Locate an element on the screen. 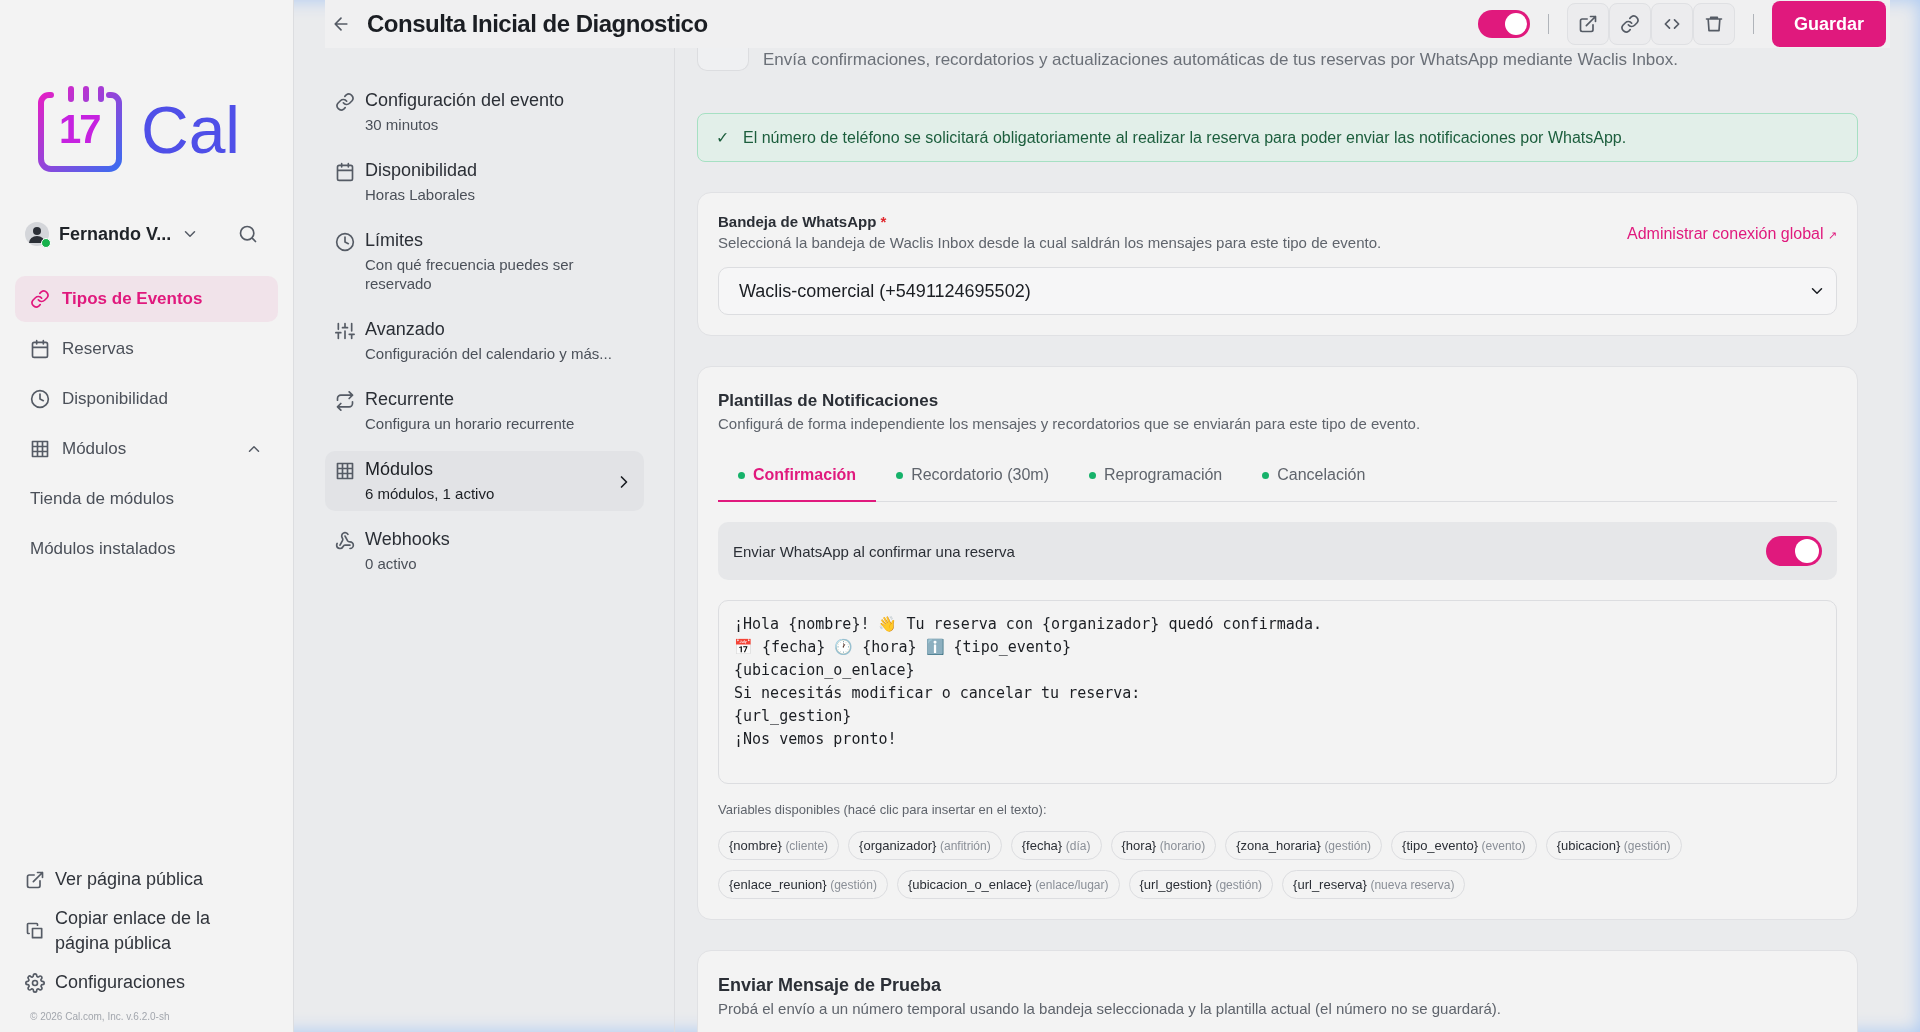 This screenshot has height=1032, width=1920. sidebar-subitem: Tienda de módulos is located at coordinates (146, 499).